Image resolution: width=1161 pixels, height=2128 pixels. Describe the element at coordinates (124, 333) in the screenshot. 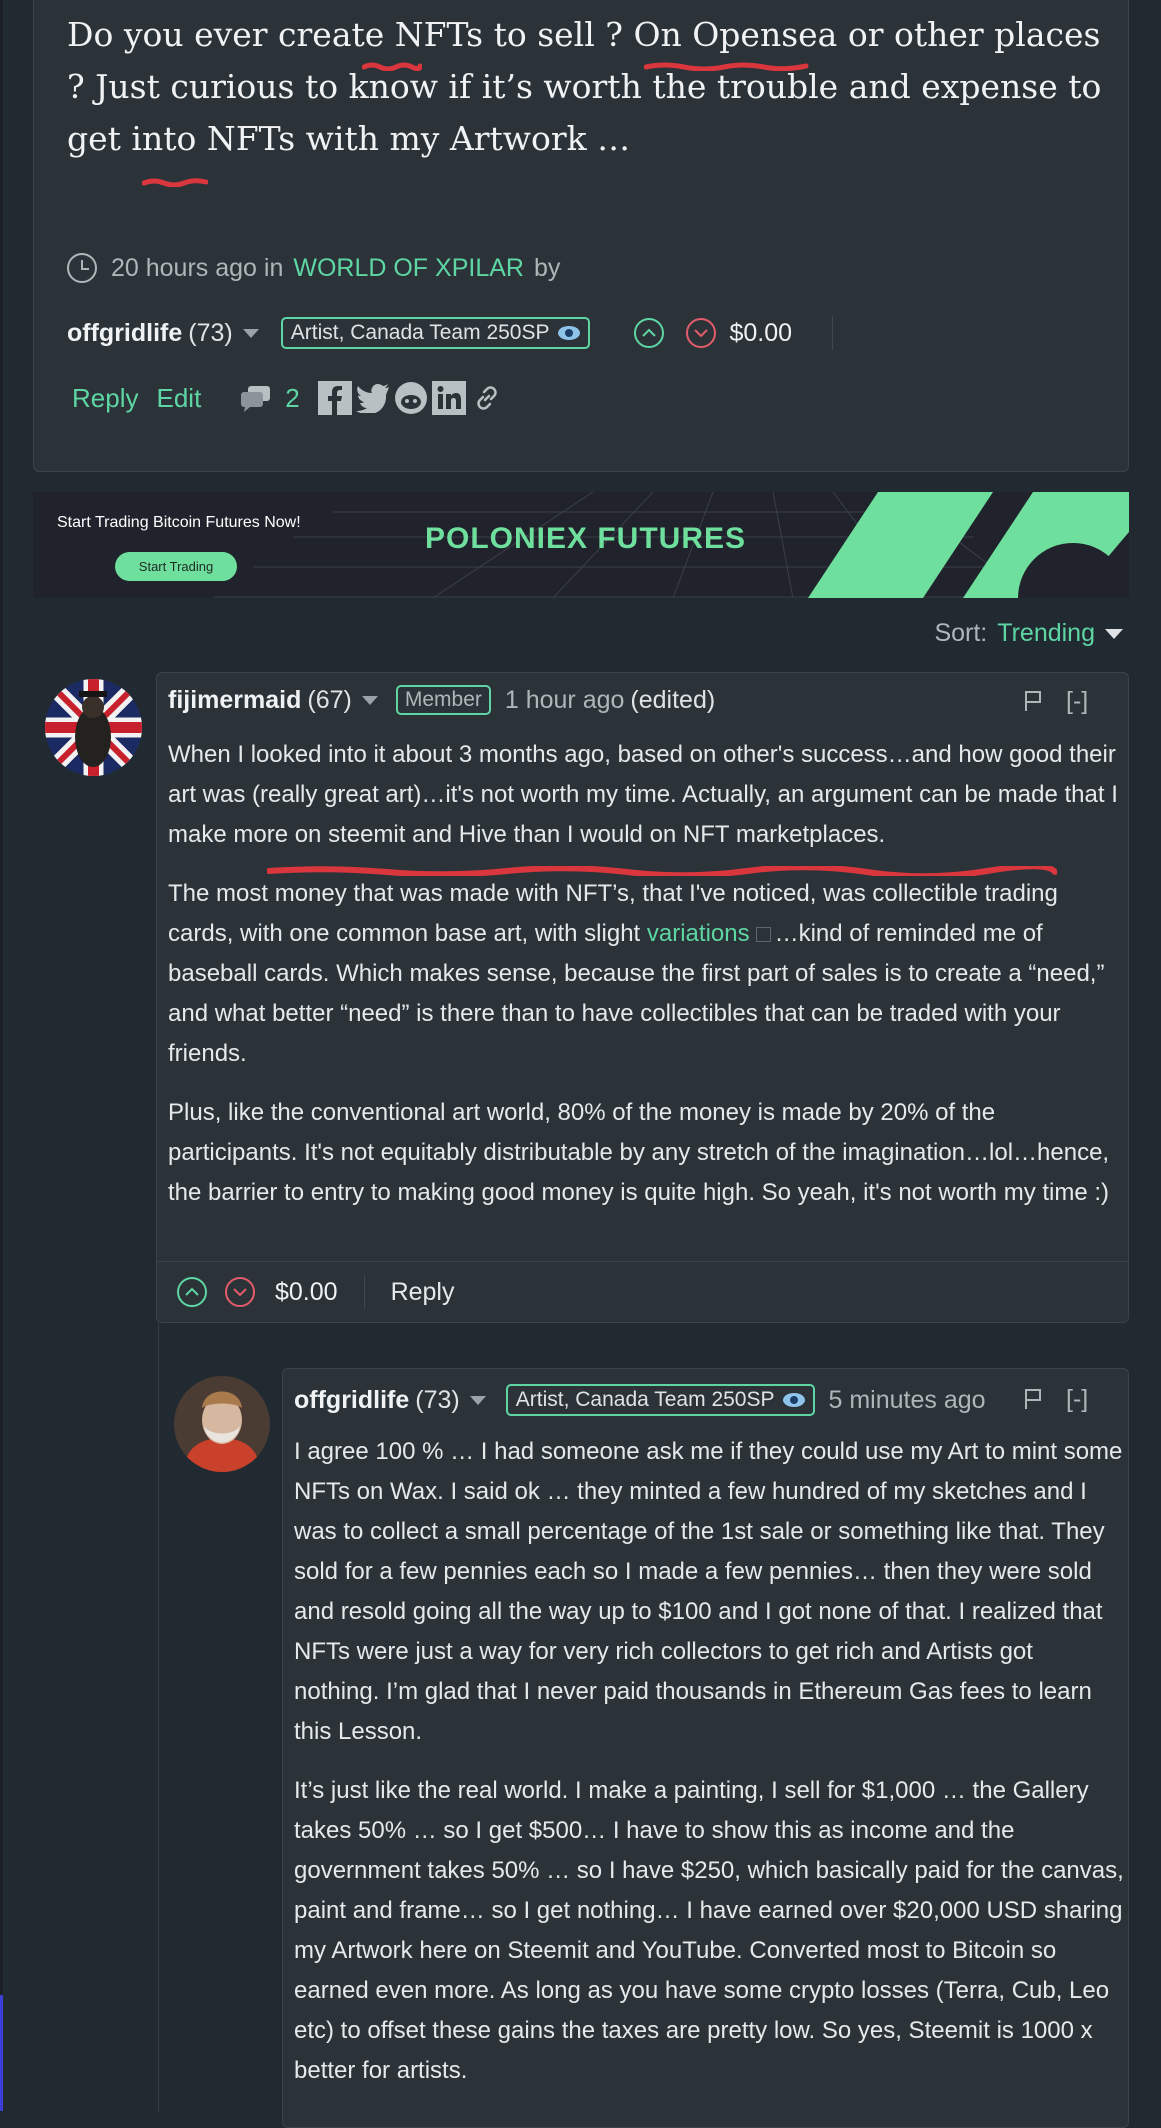

I see `author-name: offgridlife` at that location.